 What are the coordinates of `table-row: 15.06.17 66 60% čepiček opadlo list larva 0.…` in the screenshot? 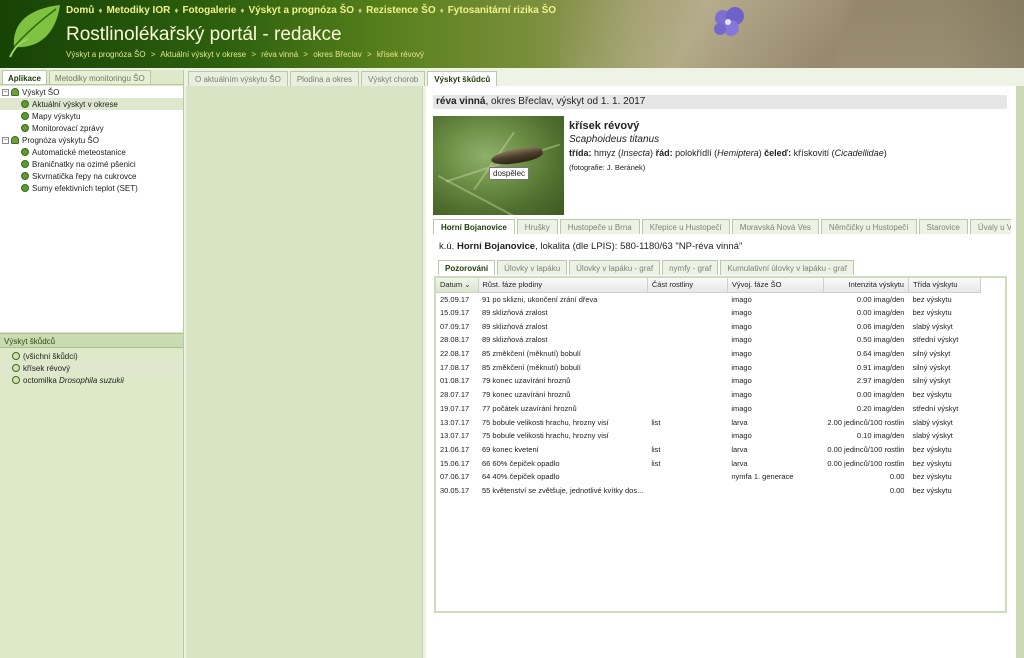 It's located at (708, 463).